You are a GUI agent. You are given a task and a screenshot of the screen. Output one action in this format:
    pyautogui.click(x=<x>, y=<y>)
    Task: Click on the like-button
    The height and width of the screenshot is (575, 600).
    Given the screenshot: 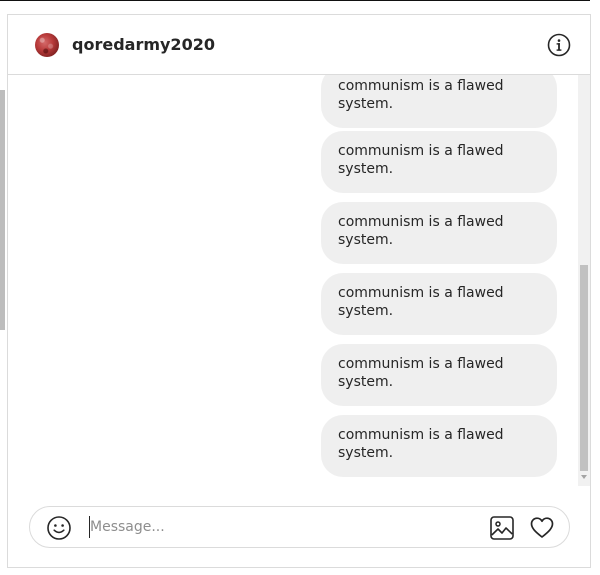 What is the action you would take?
    pyautogui.click(x=542, y=528)
    